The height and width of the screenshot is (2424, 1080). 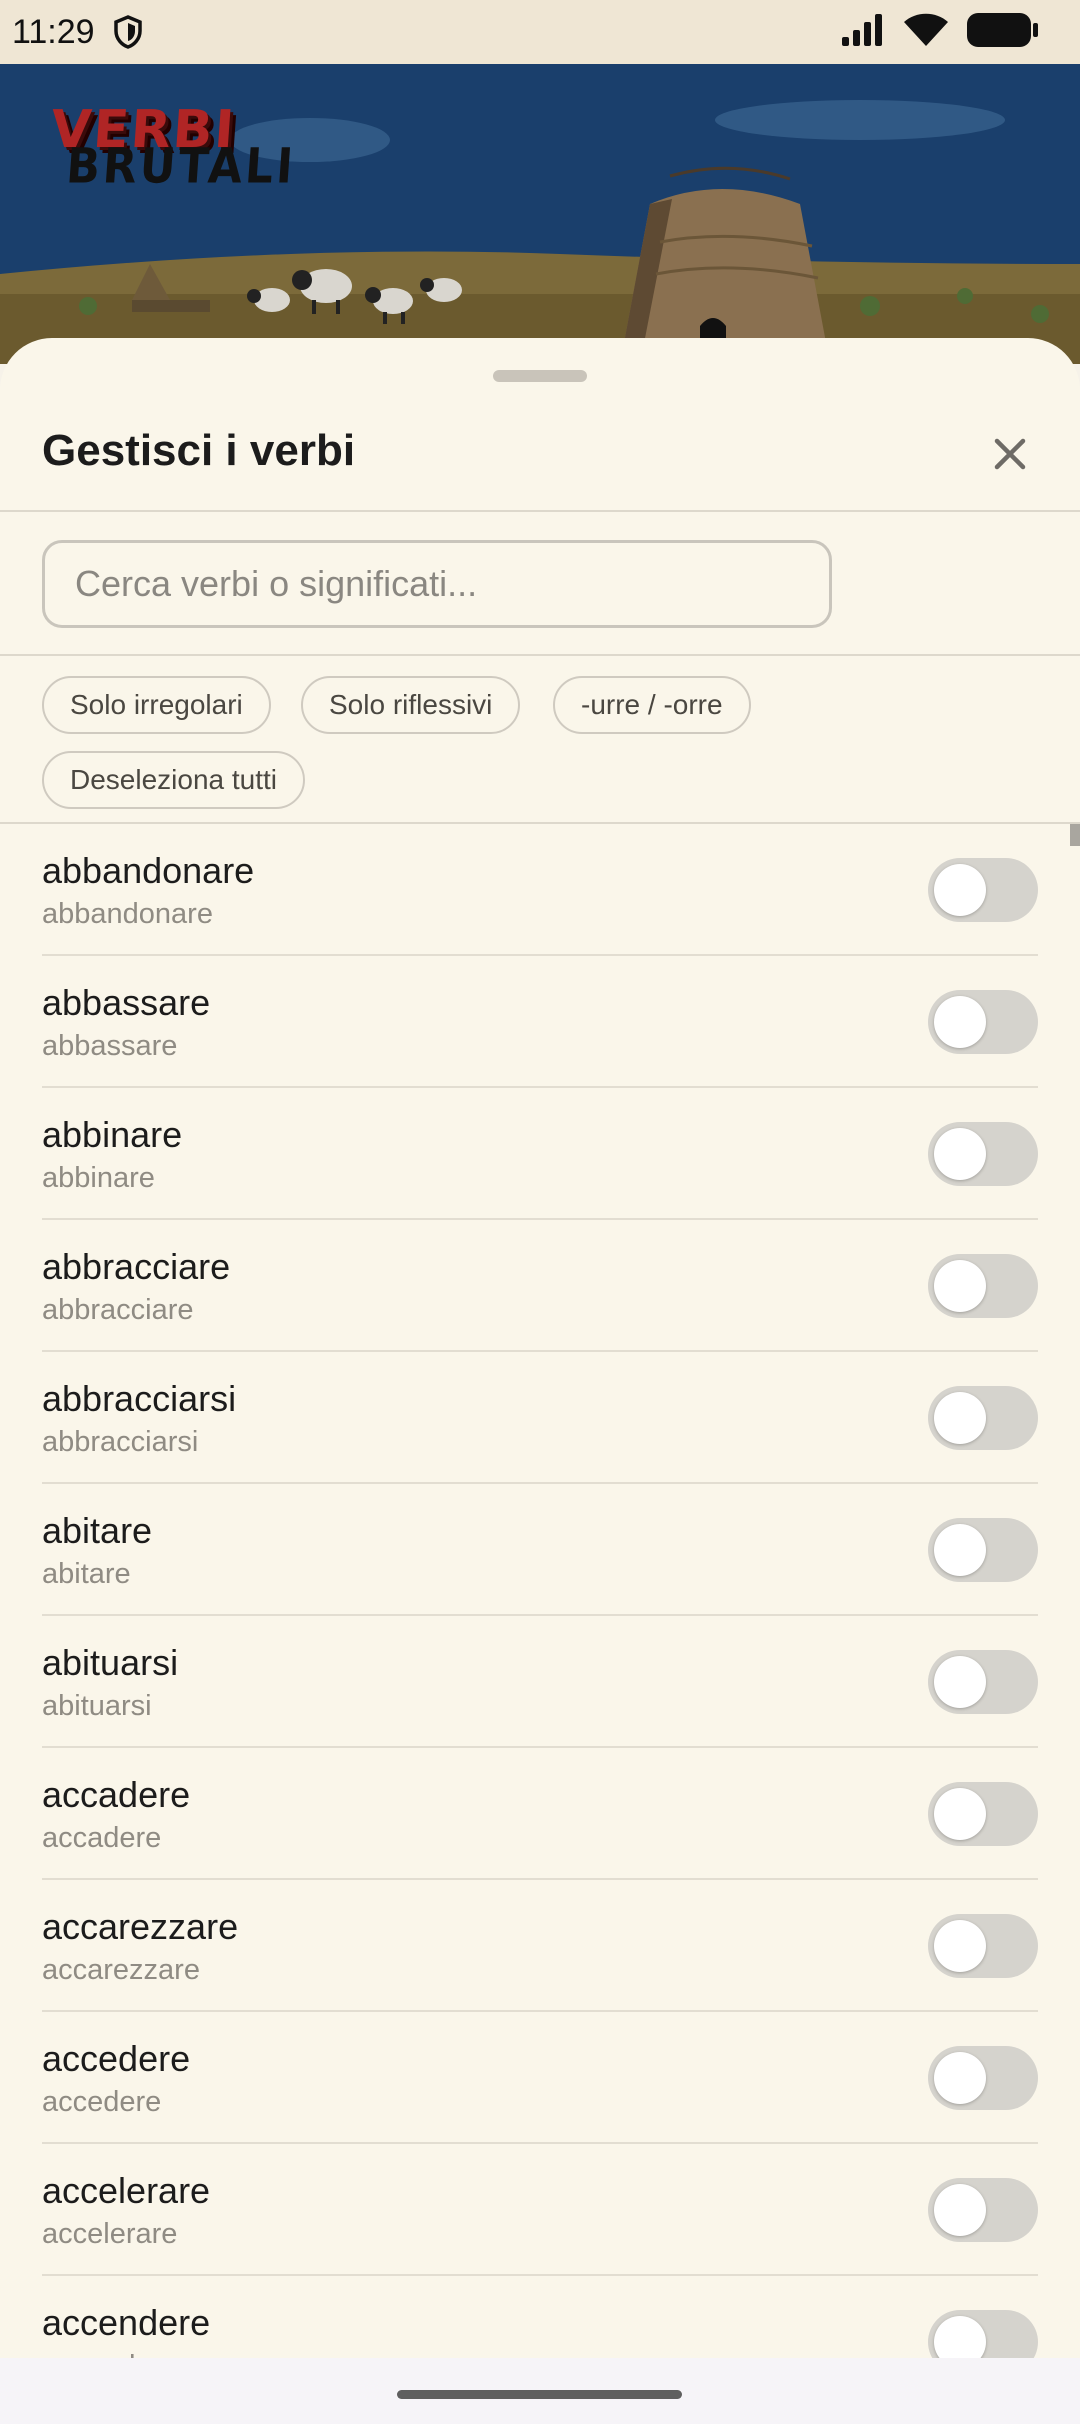 I want to click on verb-meaning: abbracciarsi, so click(x=120, y=1442).